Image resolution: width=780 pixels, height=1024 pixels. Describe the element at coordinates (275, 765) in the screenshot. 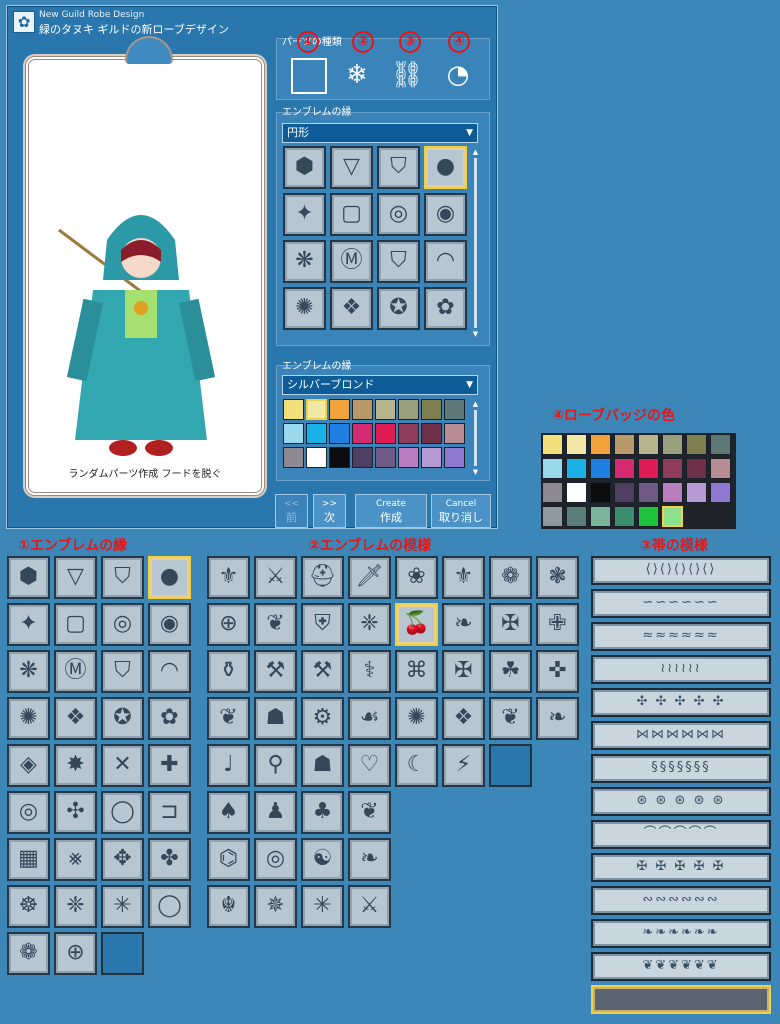

I see `pattern-tile: ⚲` at that location.